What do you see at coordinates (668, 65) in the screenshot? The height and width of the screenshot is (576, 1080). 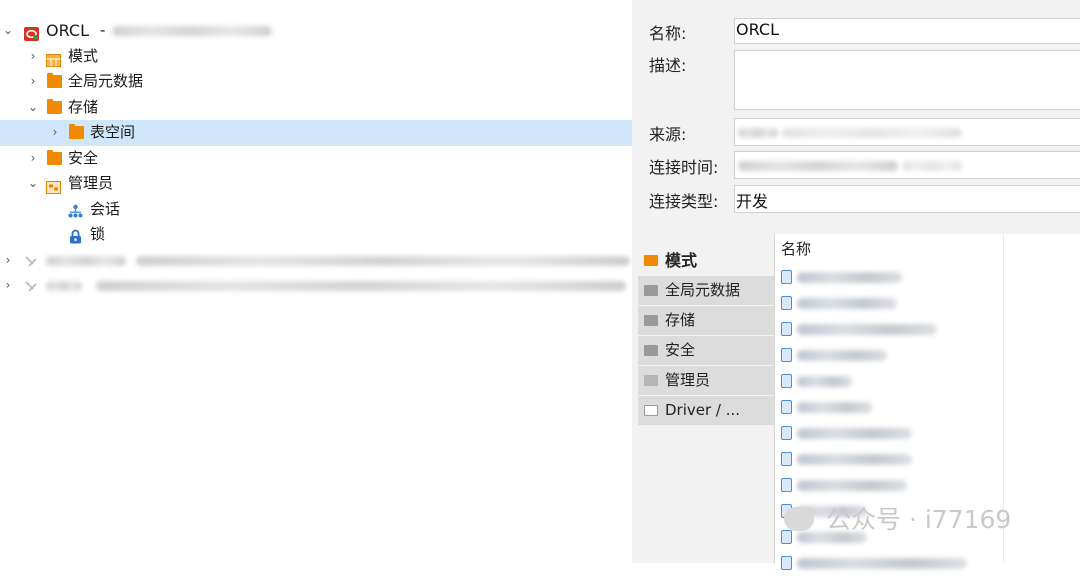 I see `description-label: 描述:` at bounding box center [668, 65].